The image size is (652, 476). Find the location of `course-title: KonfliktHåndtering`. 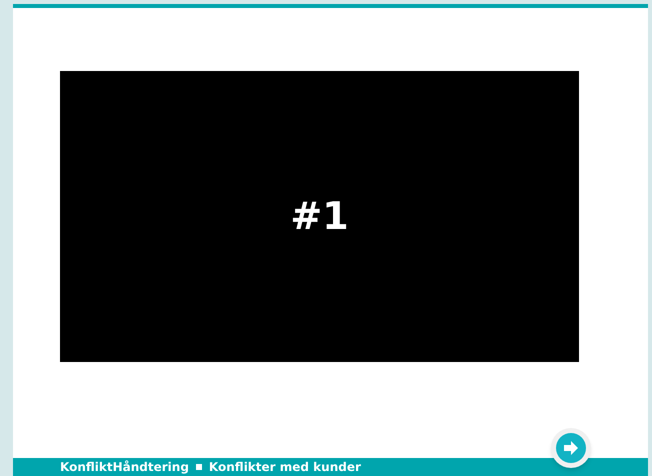

course-title: KonfliktHåndtering is located at coordinates (124, 467).